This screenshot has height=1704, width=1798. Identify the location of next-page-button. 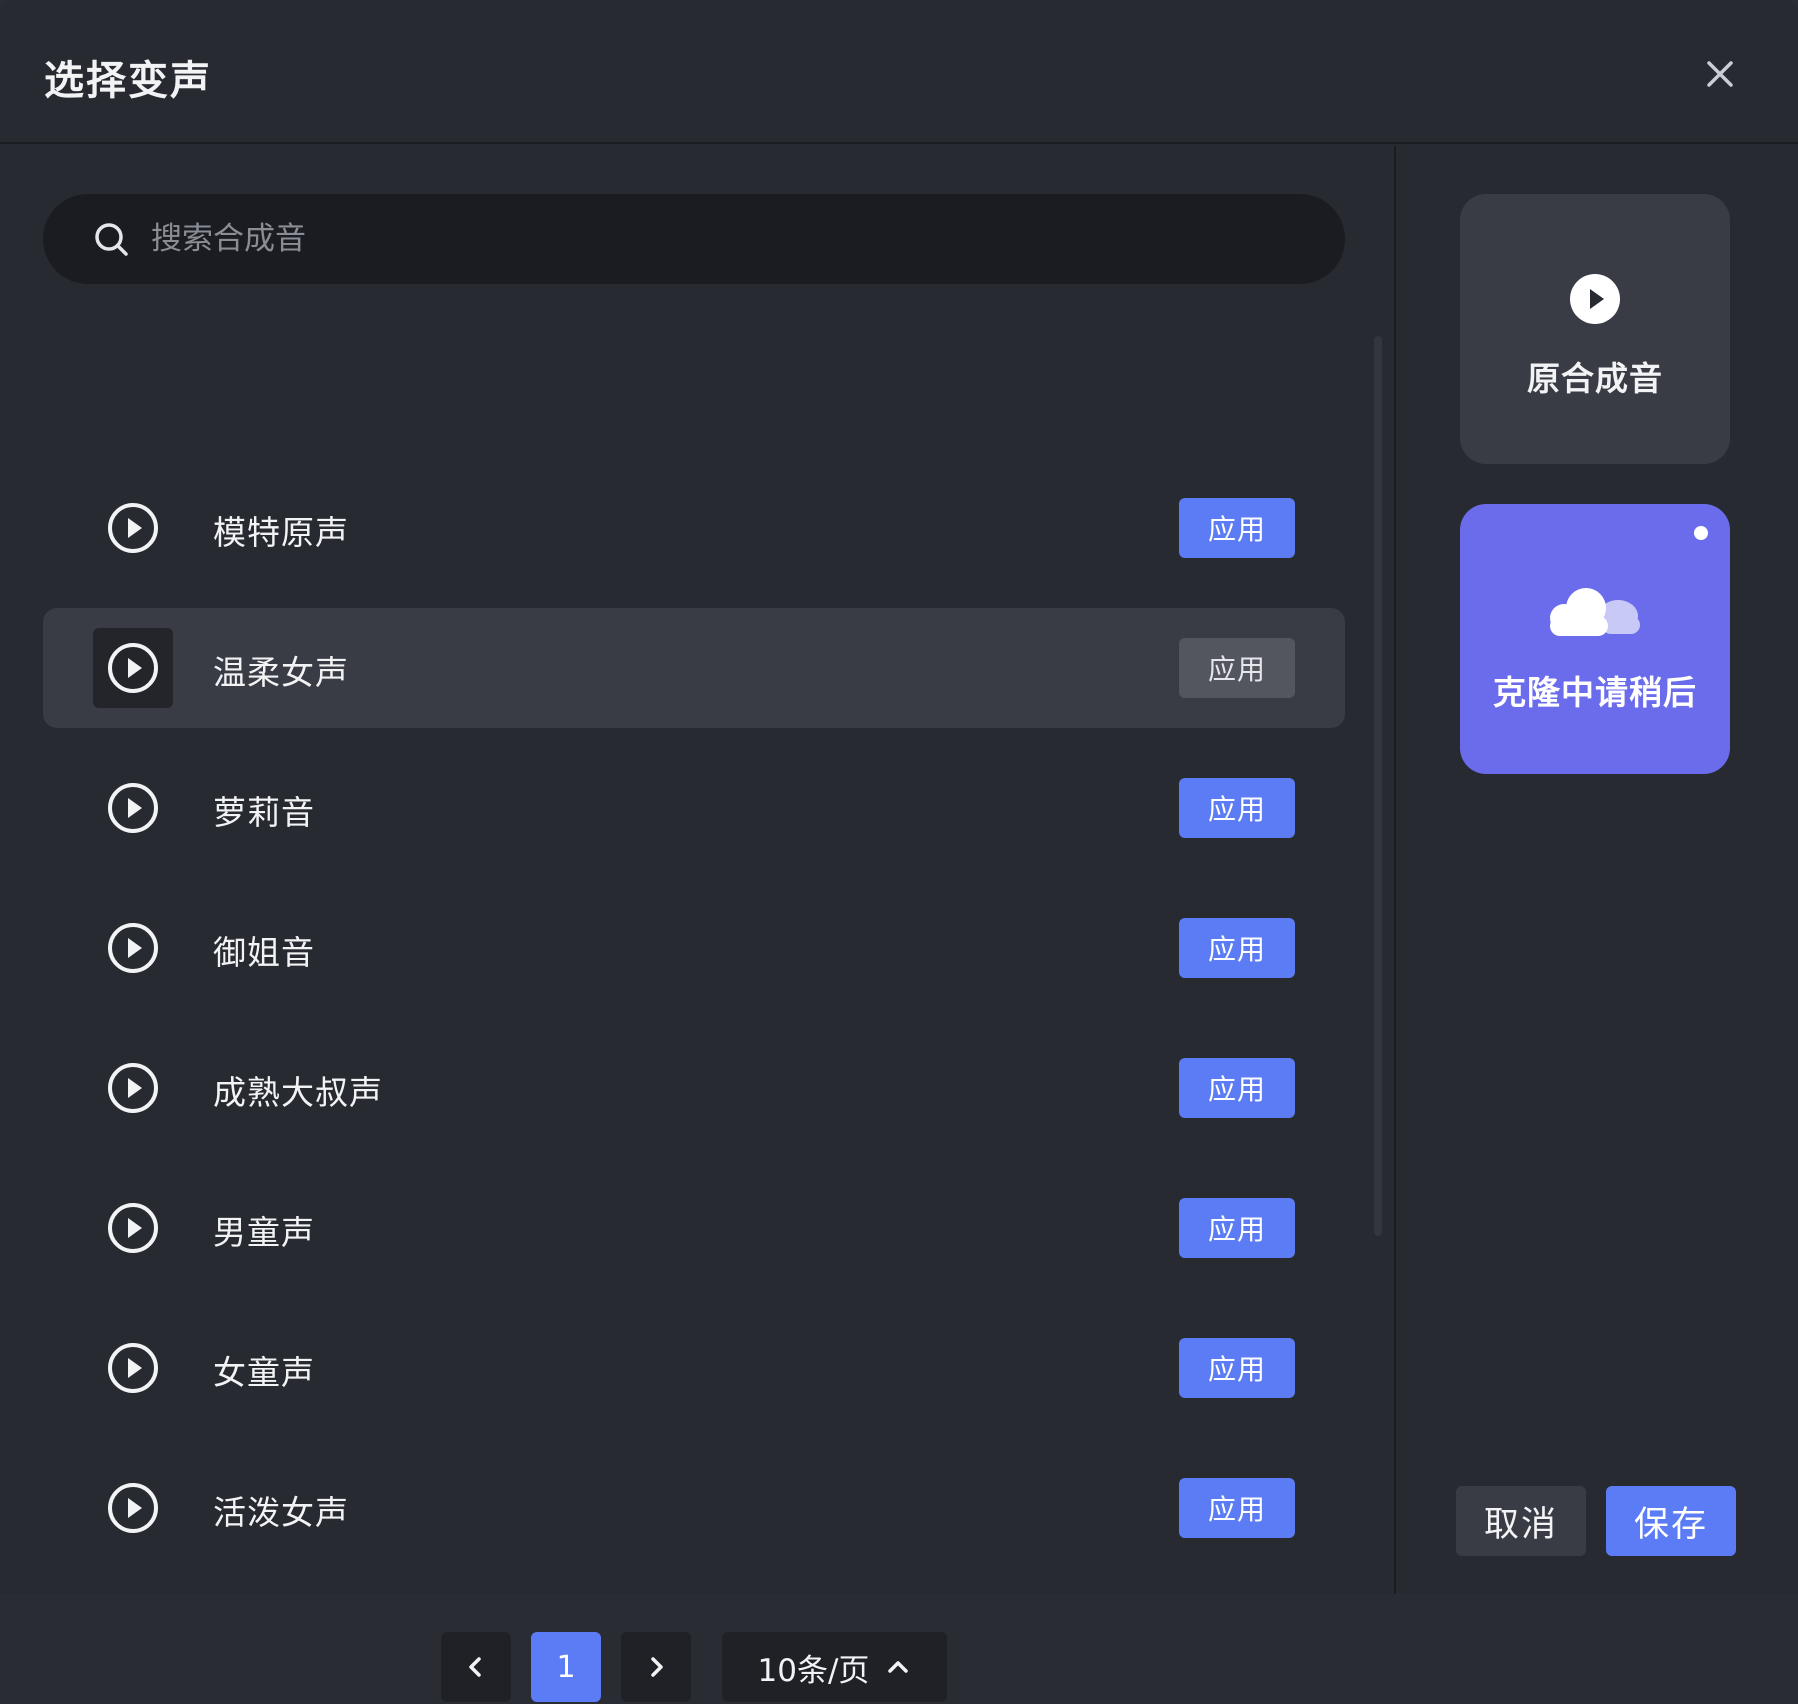
(656, 1667).